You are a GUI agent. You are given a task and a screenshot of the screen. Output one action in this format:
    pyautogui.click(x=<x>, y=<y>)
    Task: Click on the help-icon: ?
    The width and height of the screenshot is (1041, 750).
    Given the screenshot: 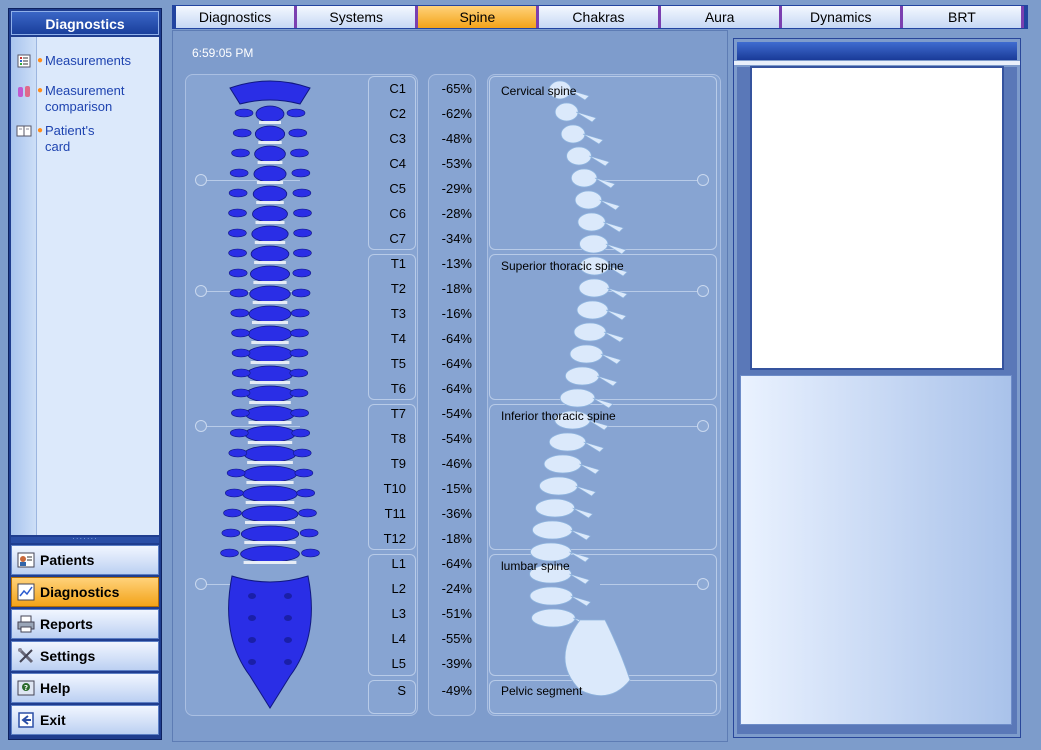 What is the action you would take?
    pyautogui.click(x=26, y=688)
    